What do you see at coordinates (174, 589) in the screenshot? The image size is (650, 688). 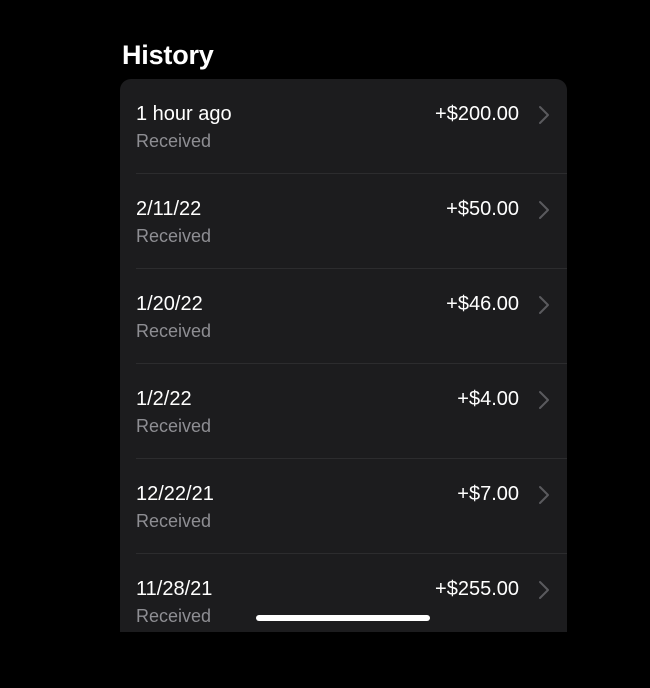 I see `transaction-date: 11/28/21` at bounding box center [174, 589].